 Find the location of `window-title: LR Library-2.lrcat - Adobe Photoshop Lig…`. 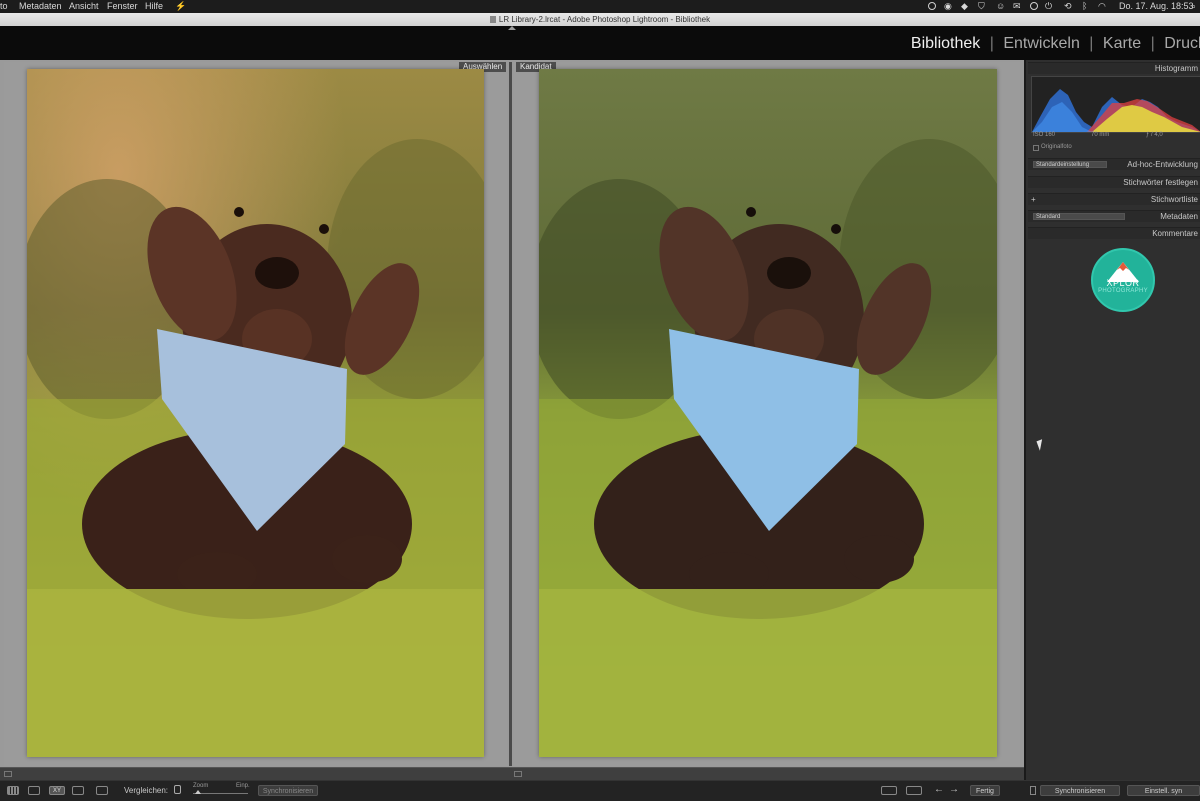

window-title: LR Library-2.lrcat - Adobe Photoshop Lig… is located at coordinates (604, 19).